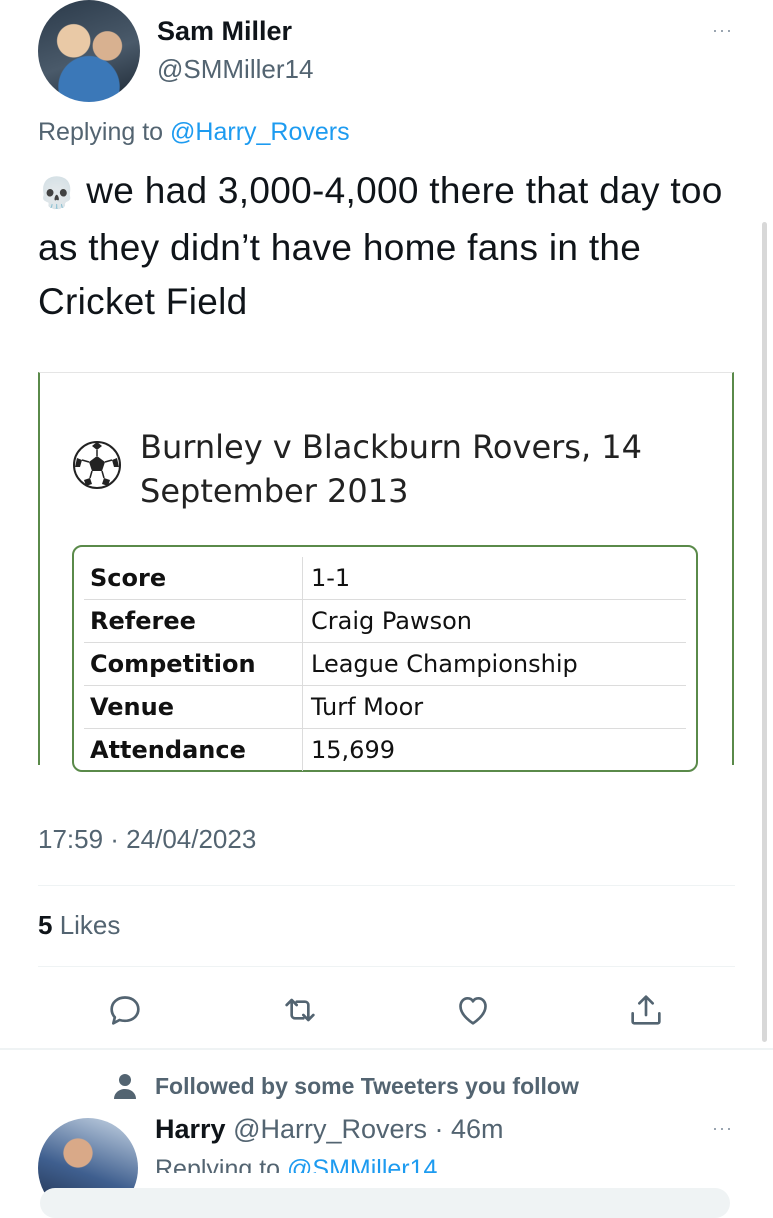  What do you see at coordinates (385, 578) in the screenshot?
I see `table-row: Score 1-1` at bounding box center [385, 578].